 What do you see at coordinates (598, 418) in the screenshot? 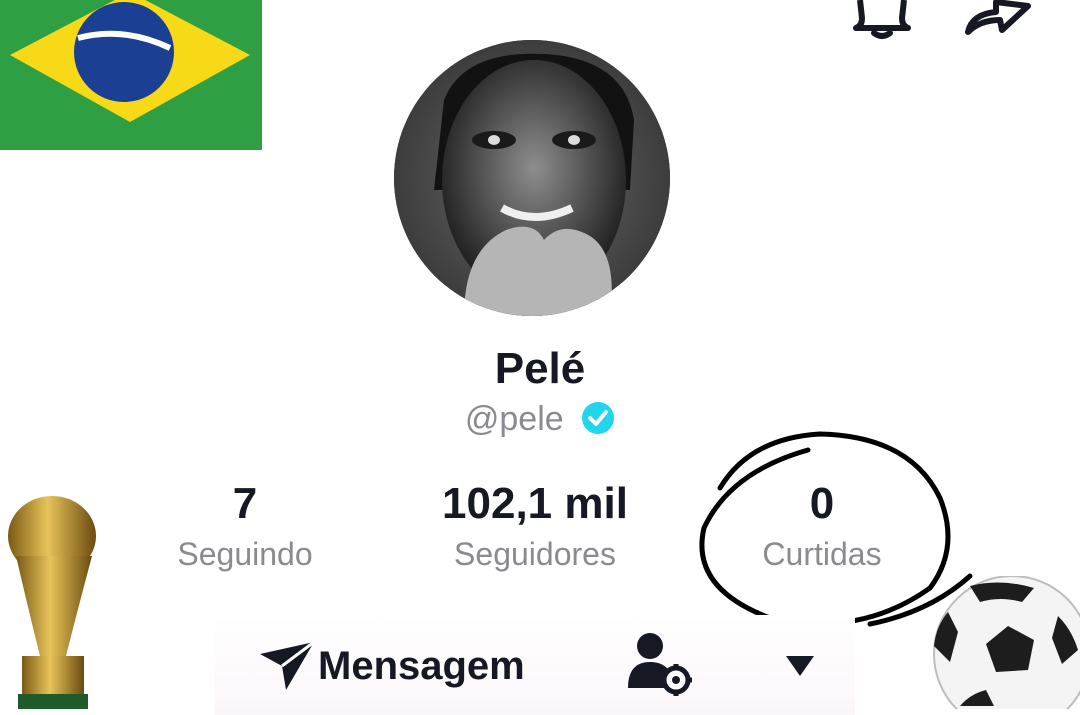
I see `verified-badge-icon` at bounding box center [598, 418].